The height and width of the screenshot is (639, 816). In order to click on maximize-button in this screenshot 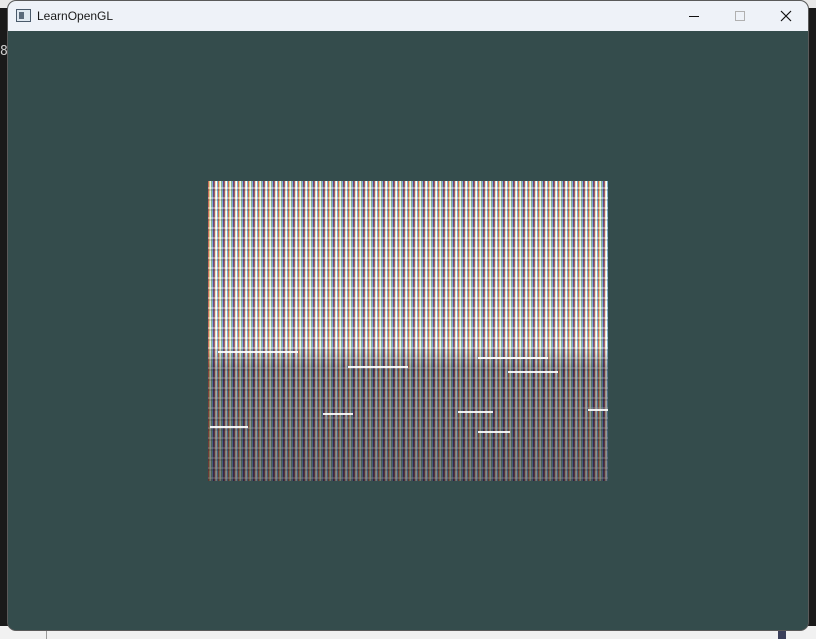, I will do `click(740, 16)`.